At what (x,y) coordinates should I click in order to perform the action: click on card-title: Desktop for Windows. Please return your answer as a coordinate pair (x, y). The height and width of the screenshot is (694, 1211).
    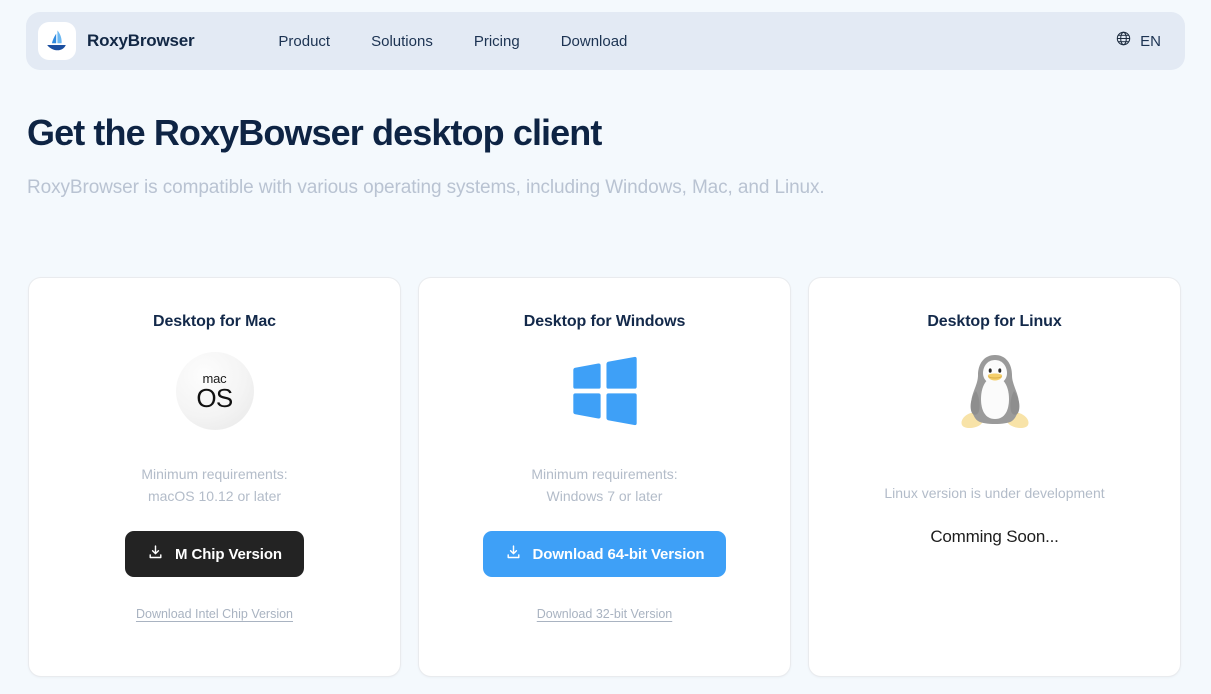
    Looking at the image, I should click on (604, 321).